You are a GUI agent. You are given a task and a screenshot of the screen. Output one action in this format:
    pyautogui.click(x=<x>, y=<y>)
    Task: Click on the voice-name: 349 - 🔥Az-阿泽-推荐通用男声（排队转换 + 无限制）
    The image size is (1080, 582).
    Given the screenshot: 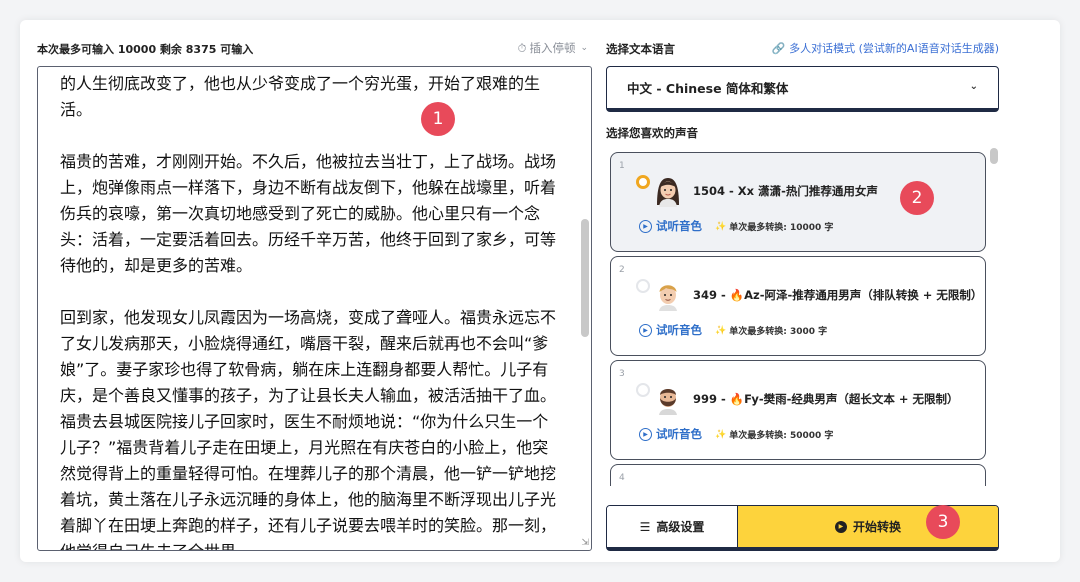 What is the action you would take?
    pyautogui.click(x=838, y=295)
    